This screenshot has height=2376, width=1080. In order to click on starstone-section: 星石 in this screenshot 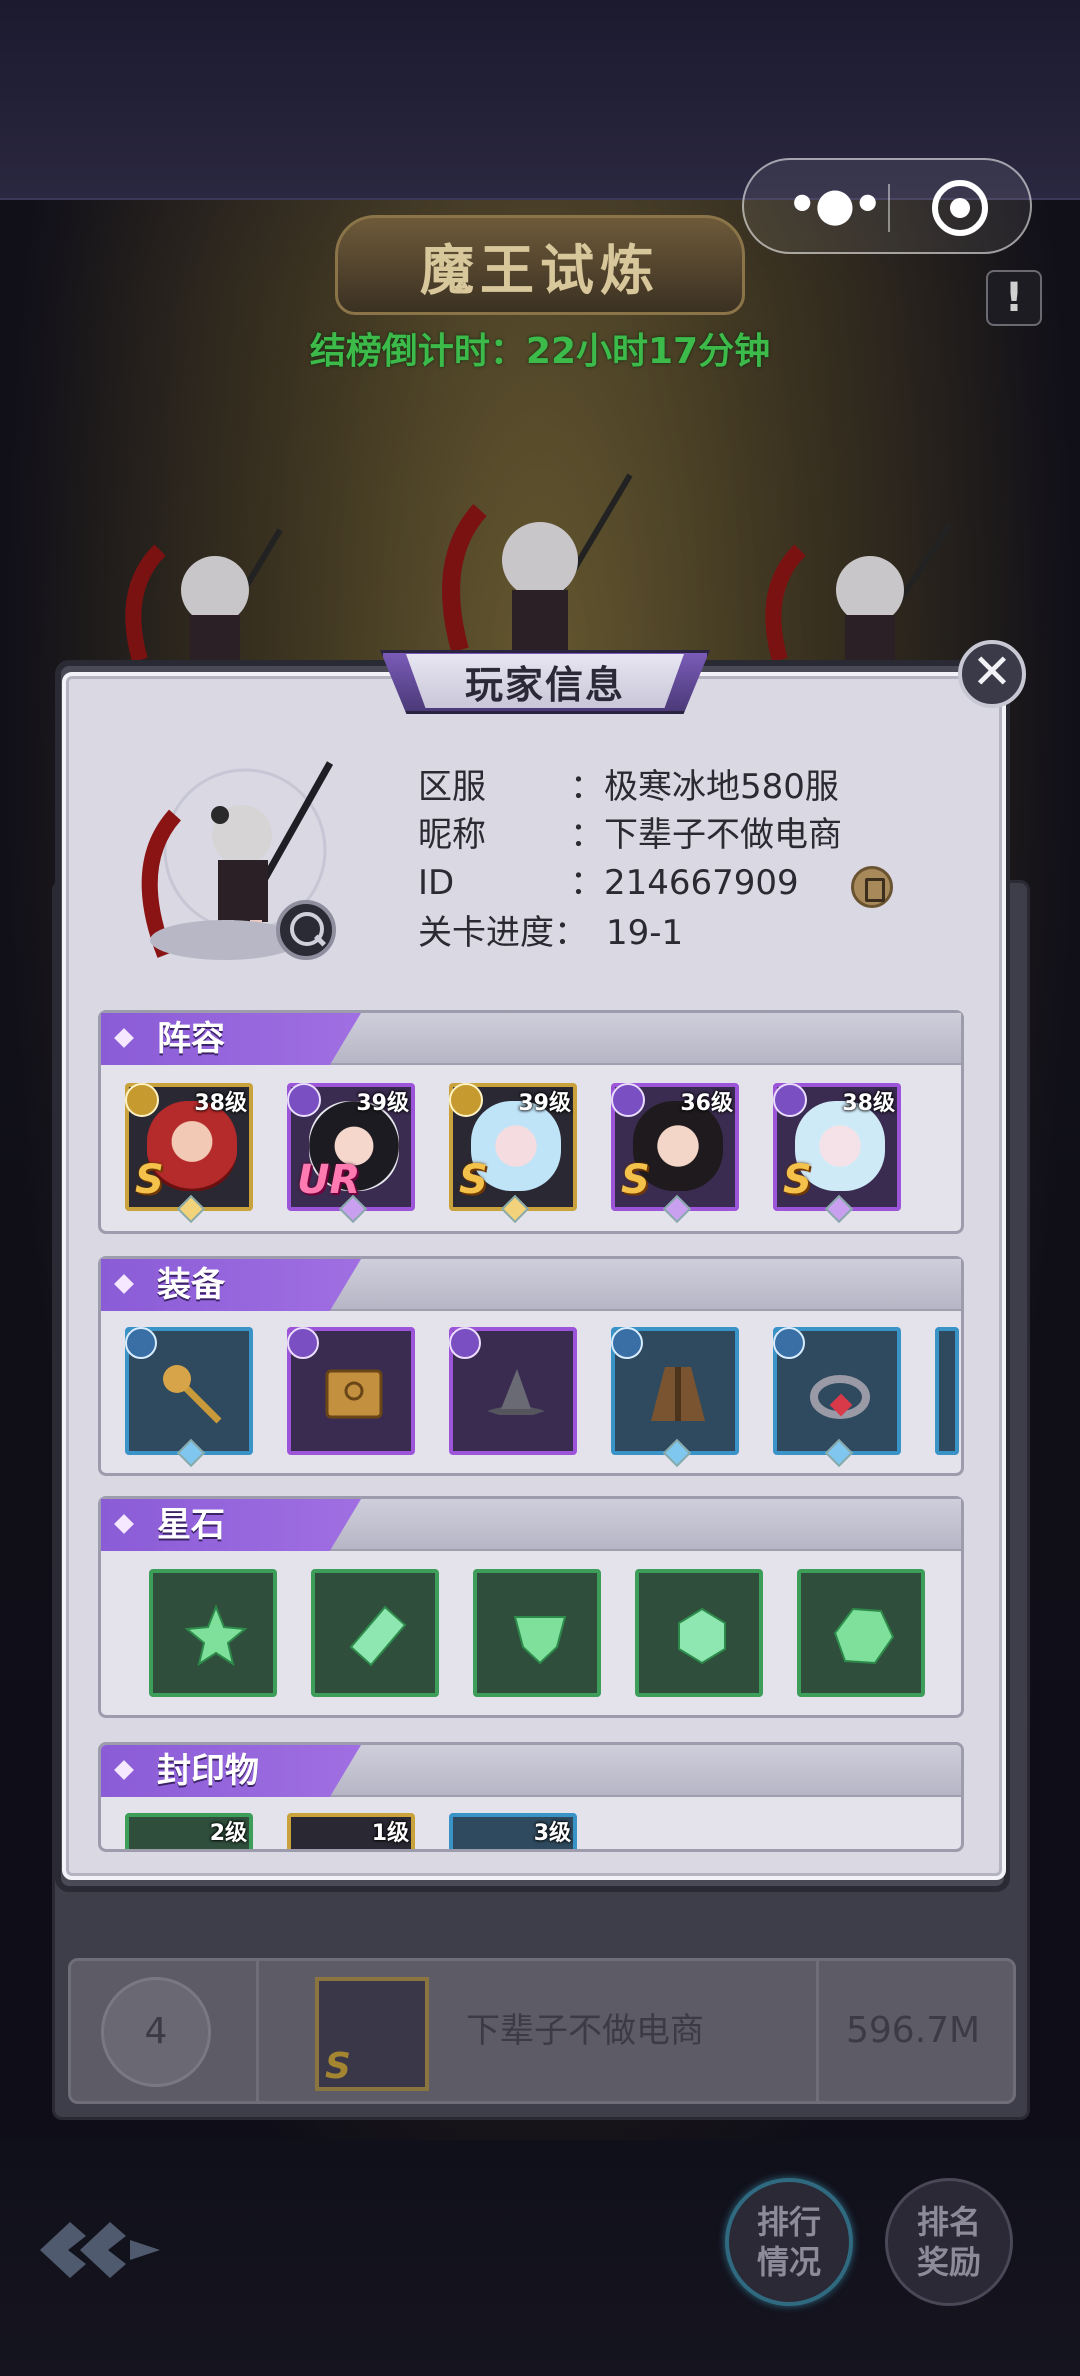, I will do `click(531, 1607)`.